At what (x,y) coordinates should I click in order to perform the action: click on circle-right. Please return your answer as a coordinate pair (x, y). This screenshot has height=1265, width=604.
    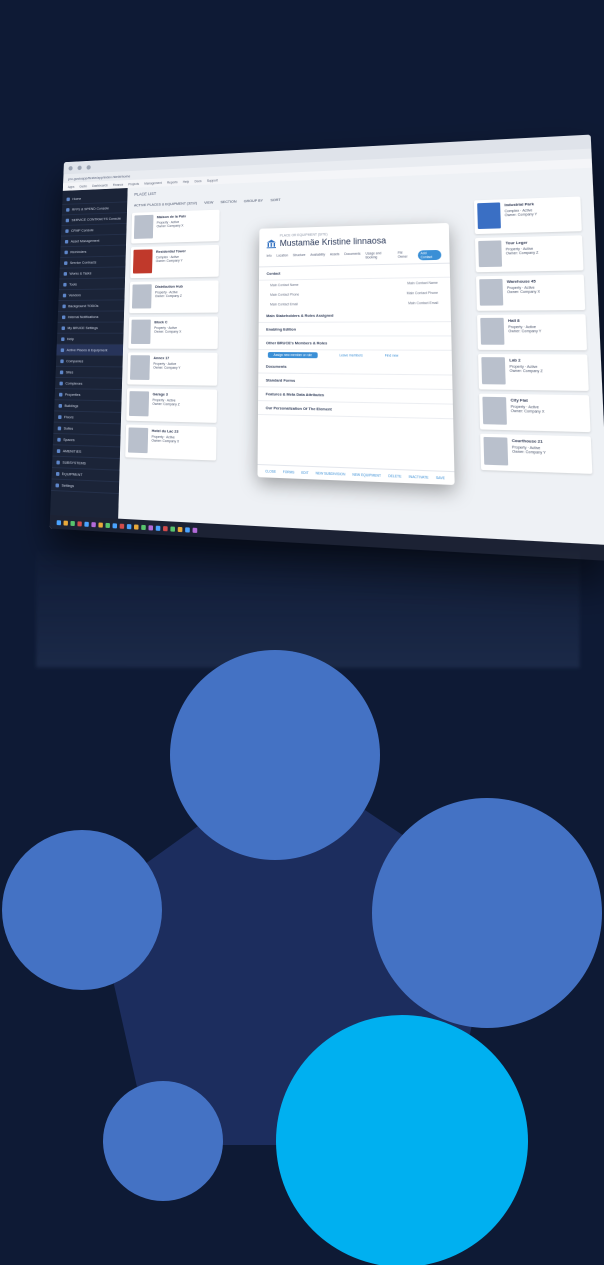
    Looking at the image, I should click on (487, 913).